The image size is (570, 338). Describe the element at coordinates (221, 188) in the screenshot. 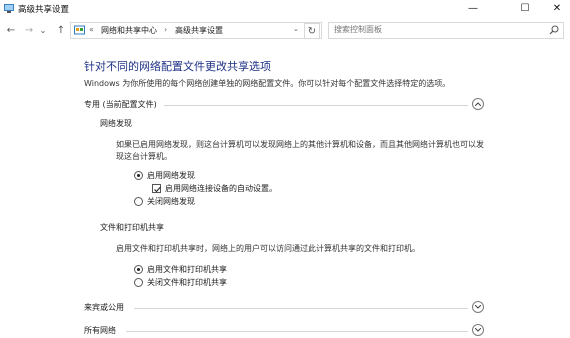

I see `checkbox-label: 启用网络连接设备的自动设置。` at that location.